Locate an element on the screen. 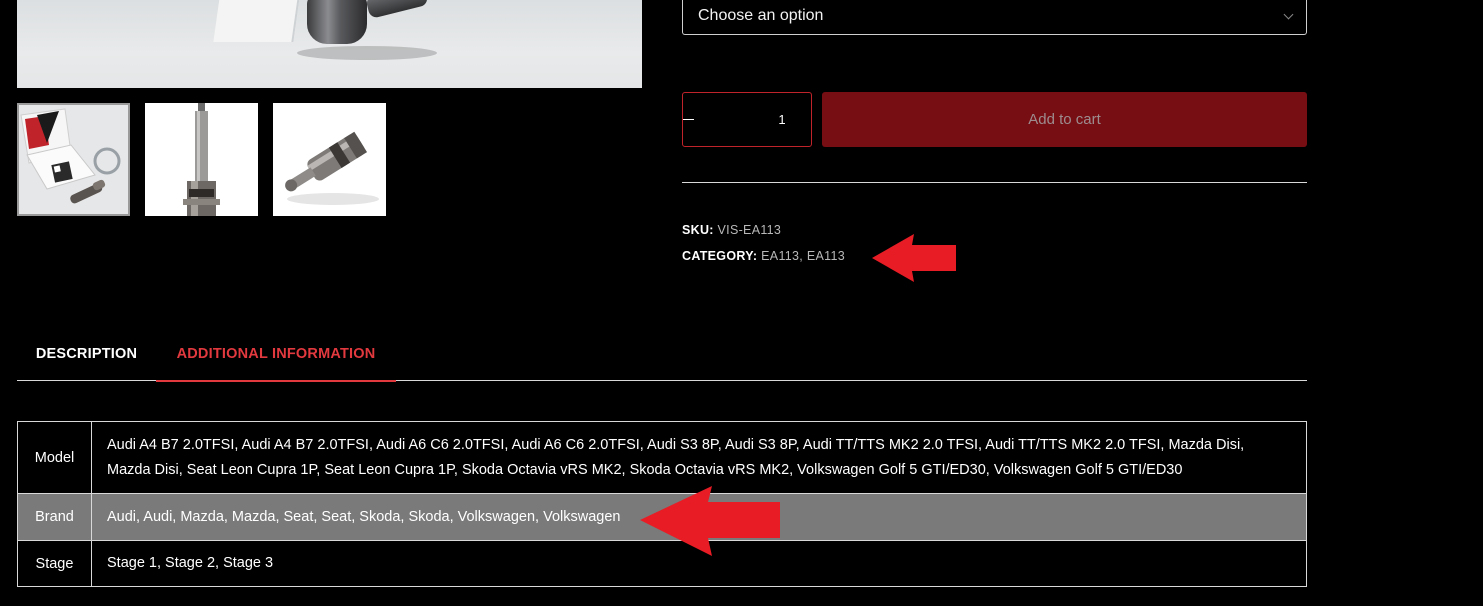 The width and height of the screenshot is (1483, 606). category-row: CATEGORY: EA113, EA113 is located at coordinates (763, 256).